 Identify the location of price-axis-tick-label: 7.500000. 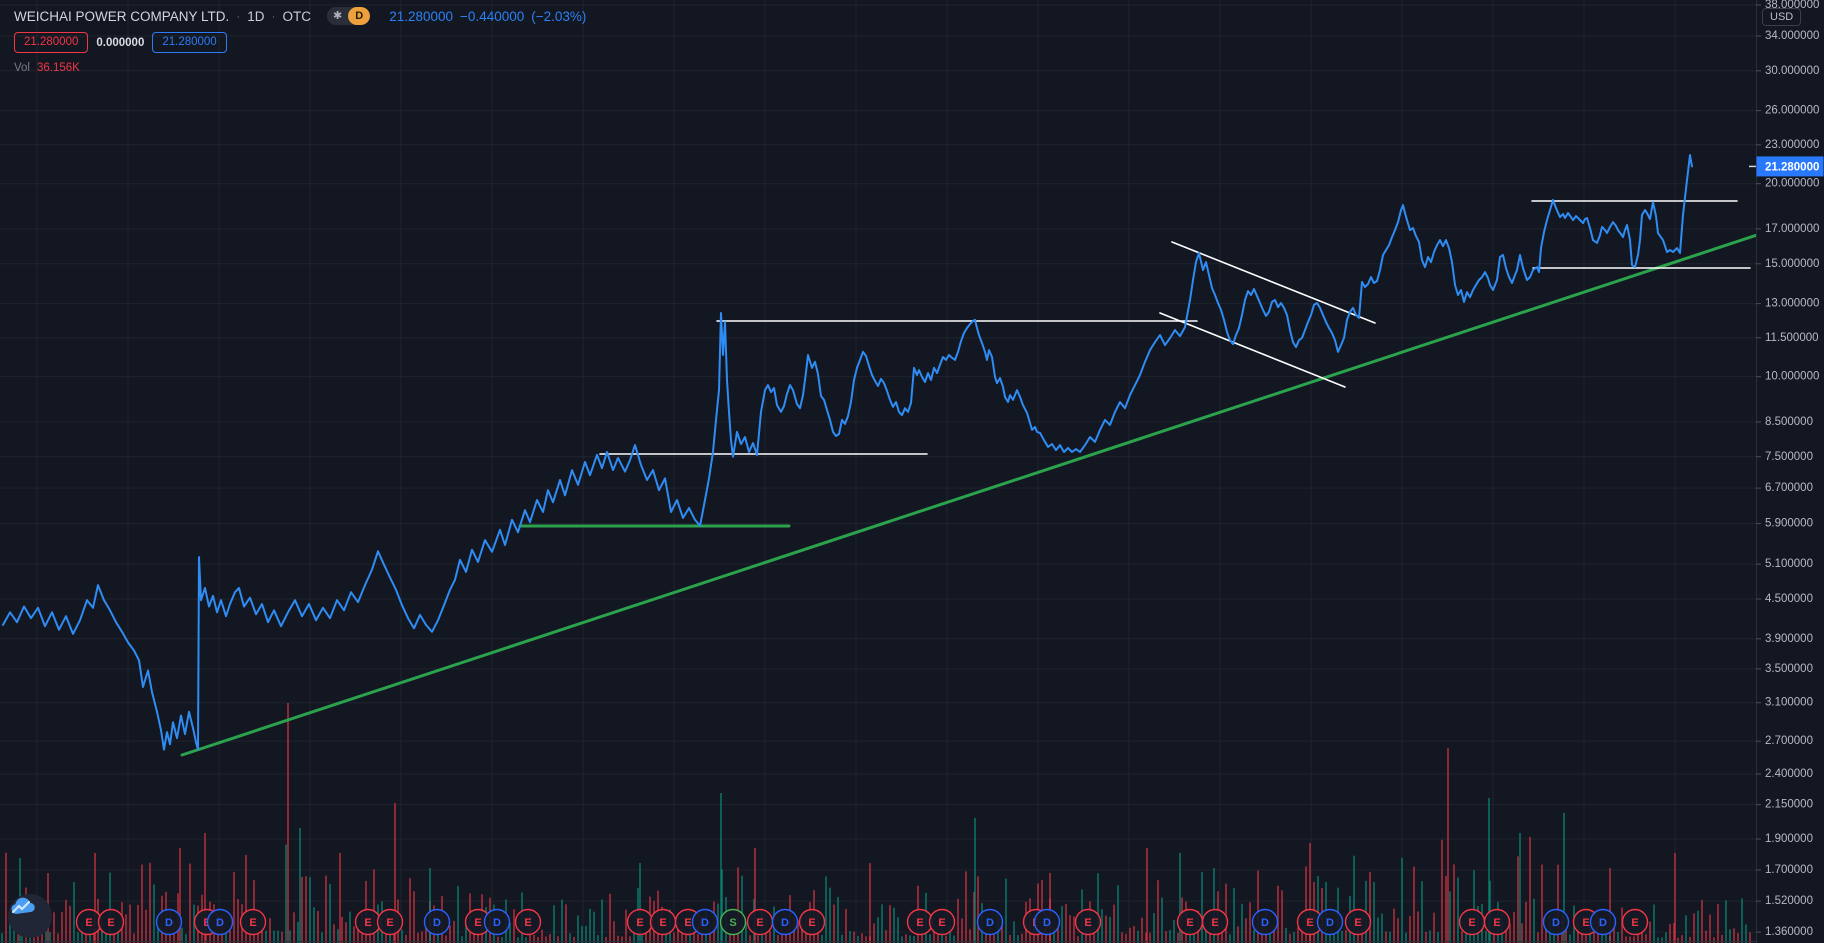
(1789, 457).